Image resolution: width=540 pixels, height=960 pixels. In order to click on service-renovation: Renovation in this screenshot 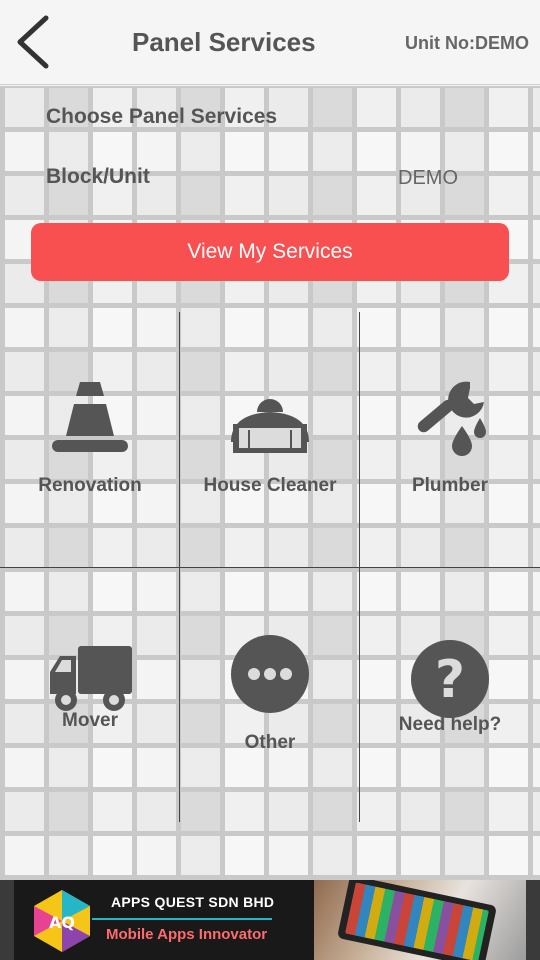, I will do `click(90, 441)`.